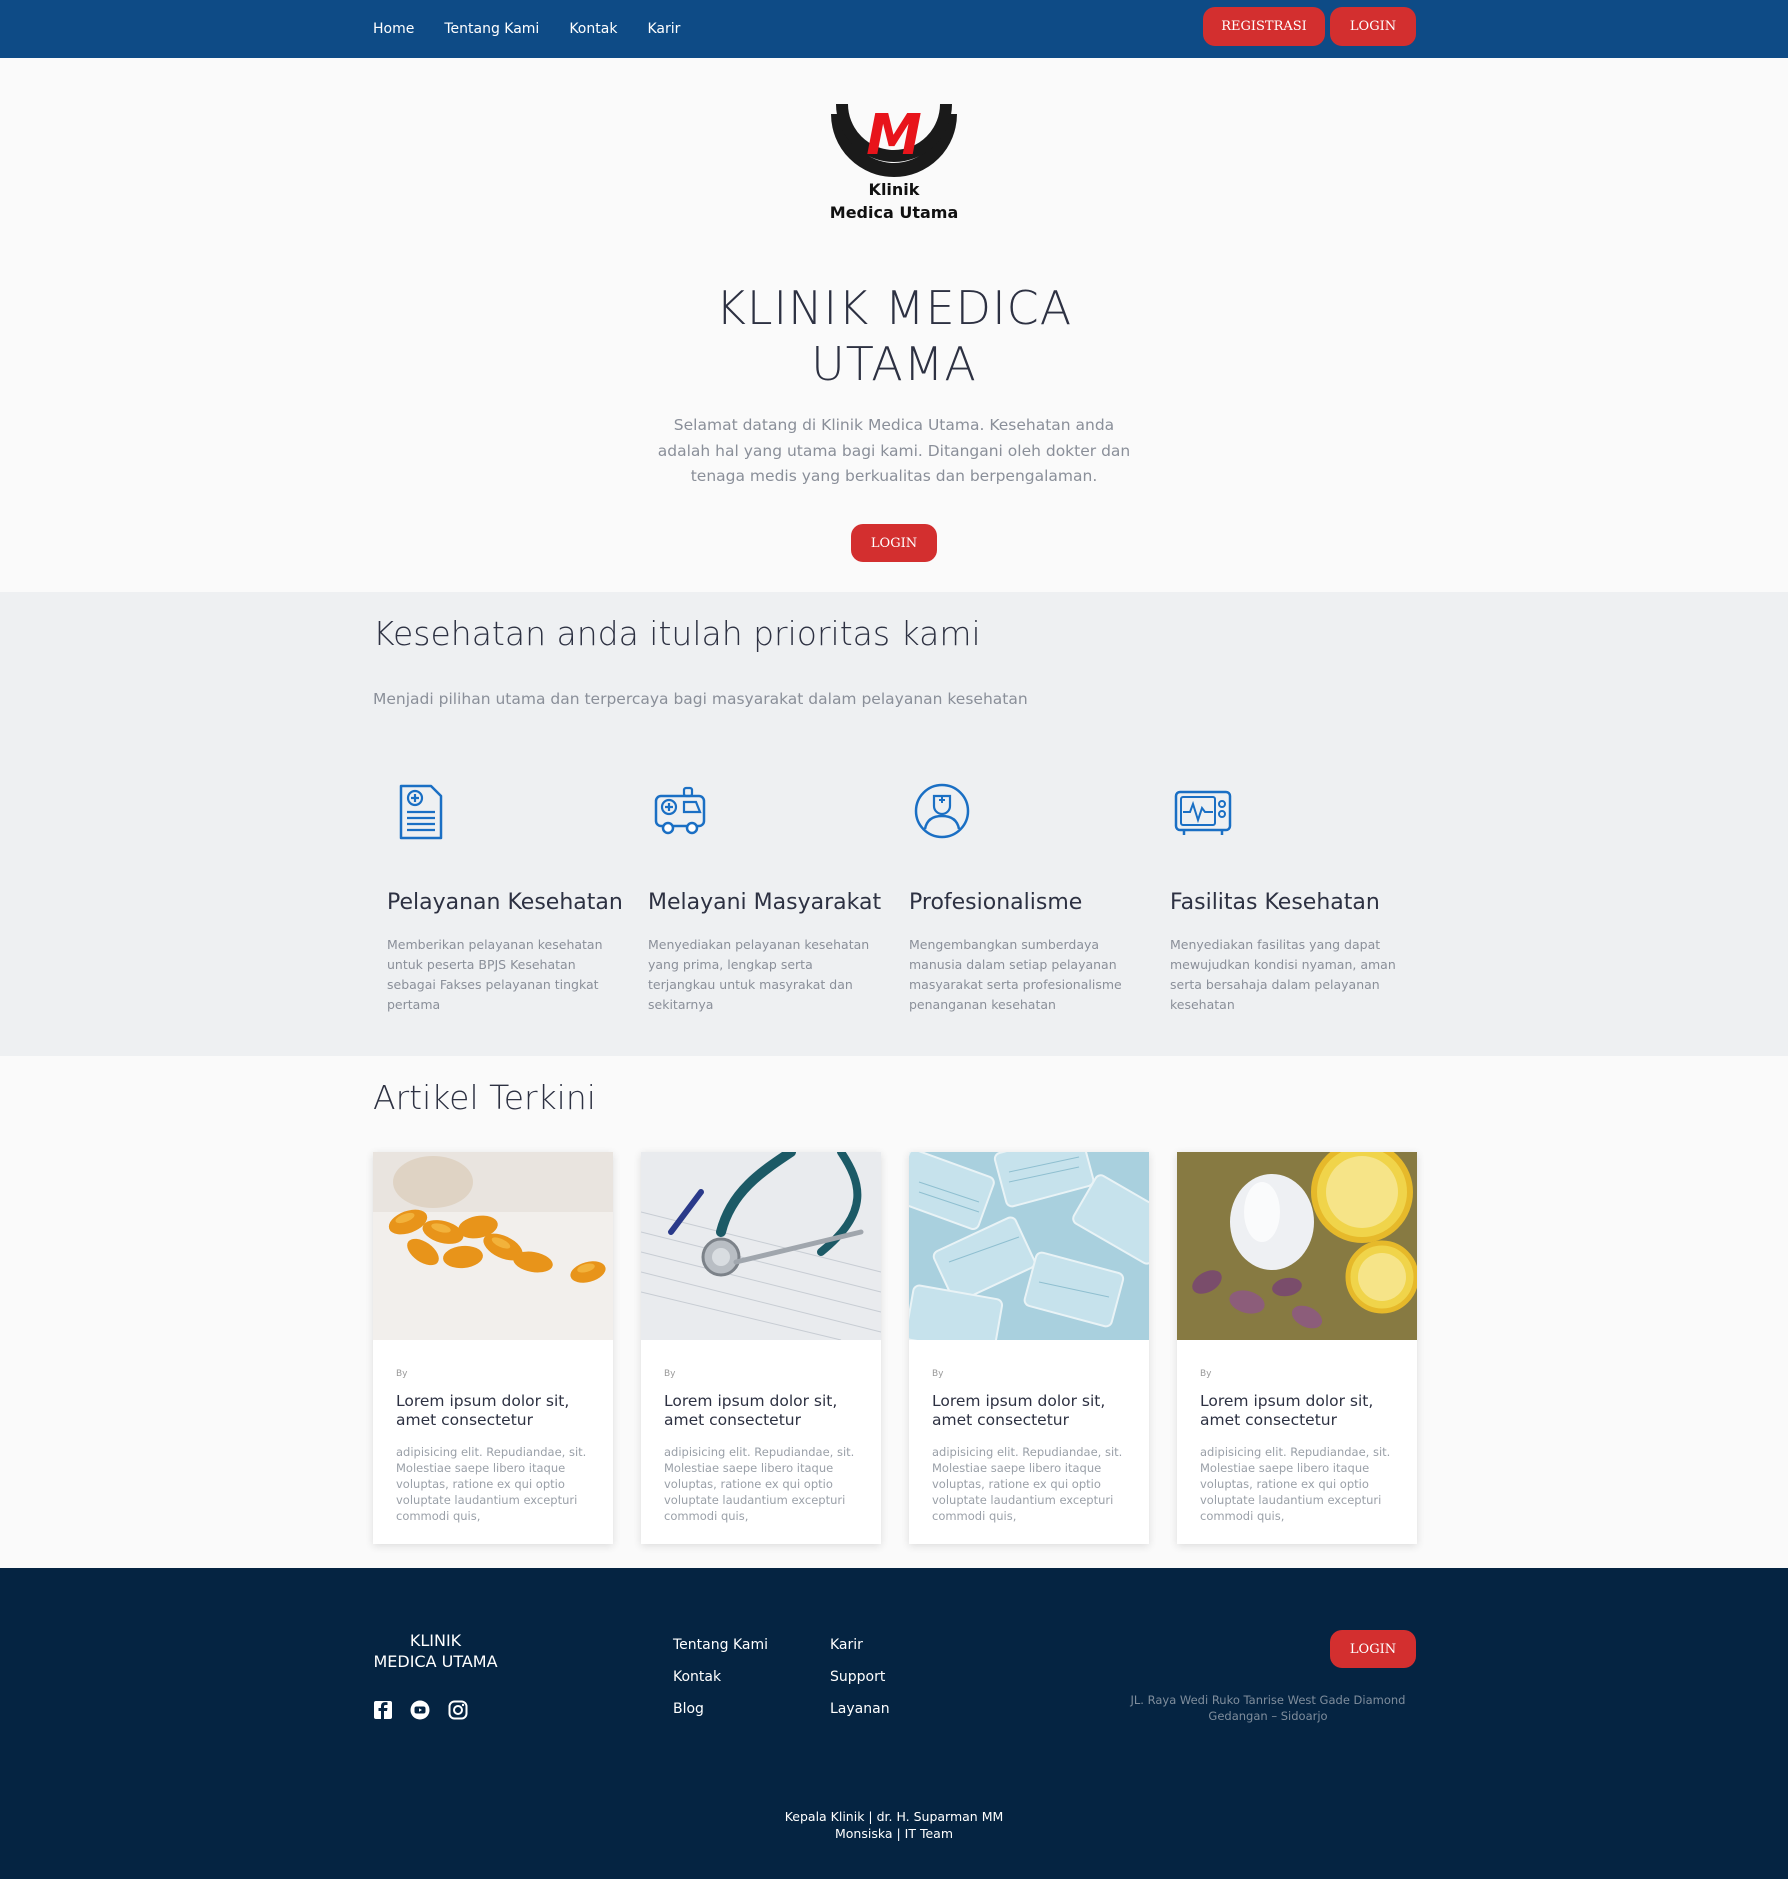  Describe the element at coordinates (894, 308) in the screenshot. I see `hero-title-line-1: KLINIK MEDICA` at that location.